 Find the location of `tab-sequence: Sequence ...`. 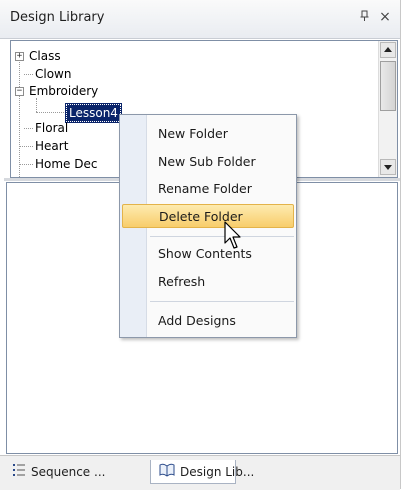

tab-sequence: Sequence ... is located at coordinates (78, 472).